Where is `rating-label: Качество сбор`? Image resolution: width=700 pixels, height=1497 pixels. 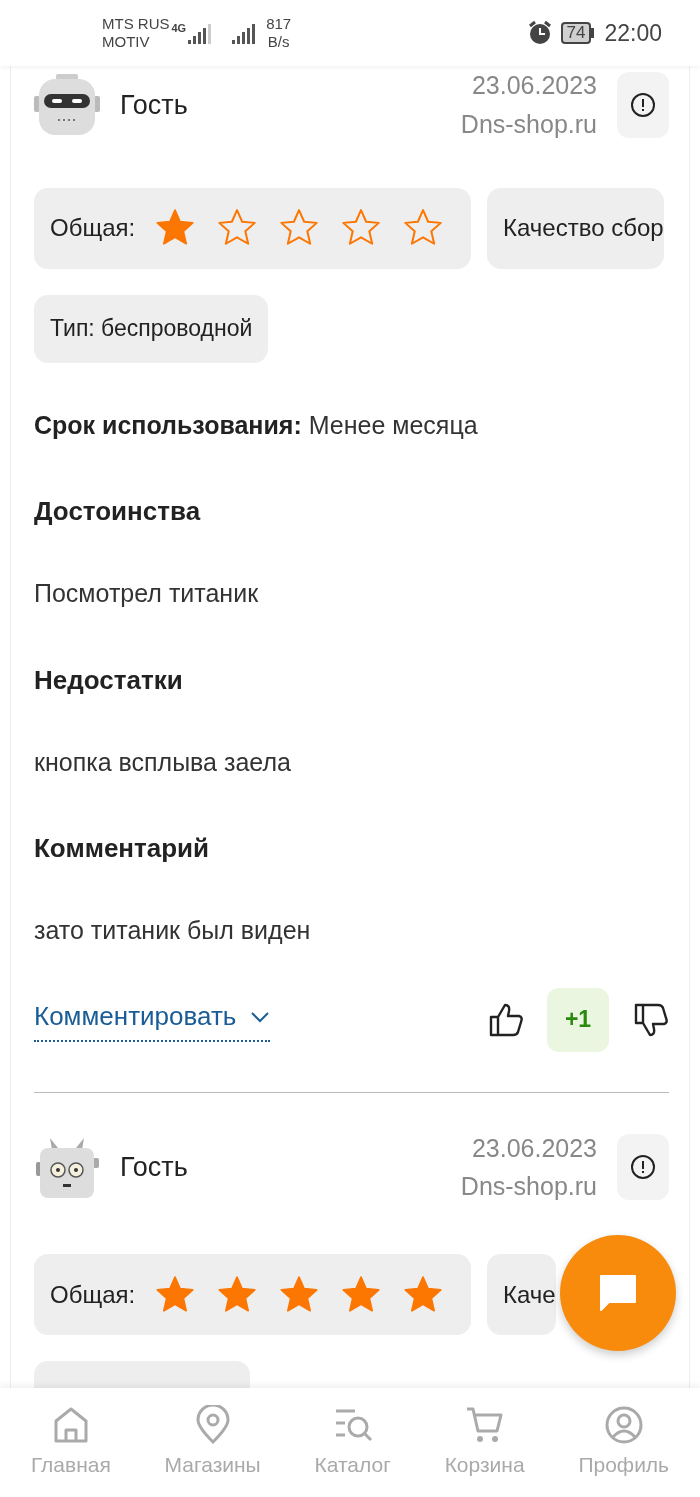 rating-label: Качество сбор is located at coordinates (583, 228).